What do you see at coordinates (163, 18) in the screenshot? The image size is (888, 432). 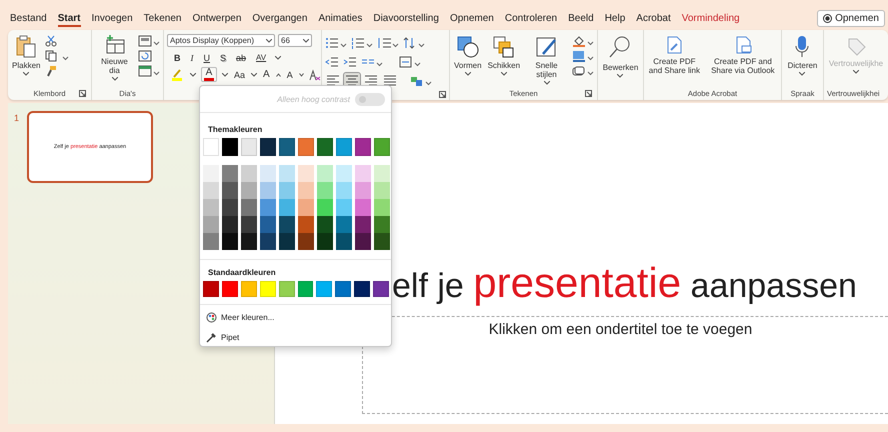 I see `ribbon-tab: Tekenen` at bounding box center [163, 18].